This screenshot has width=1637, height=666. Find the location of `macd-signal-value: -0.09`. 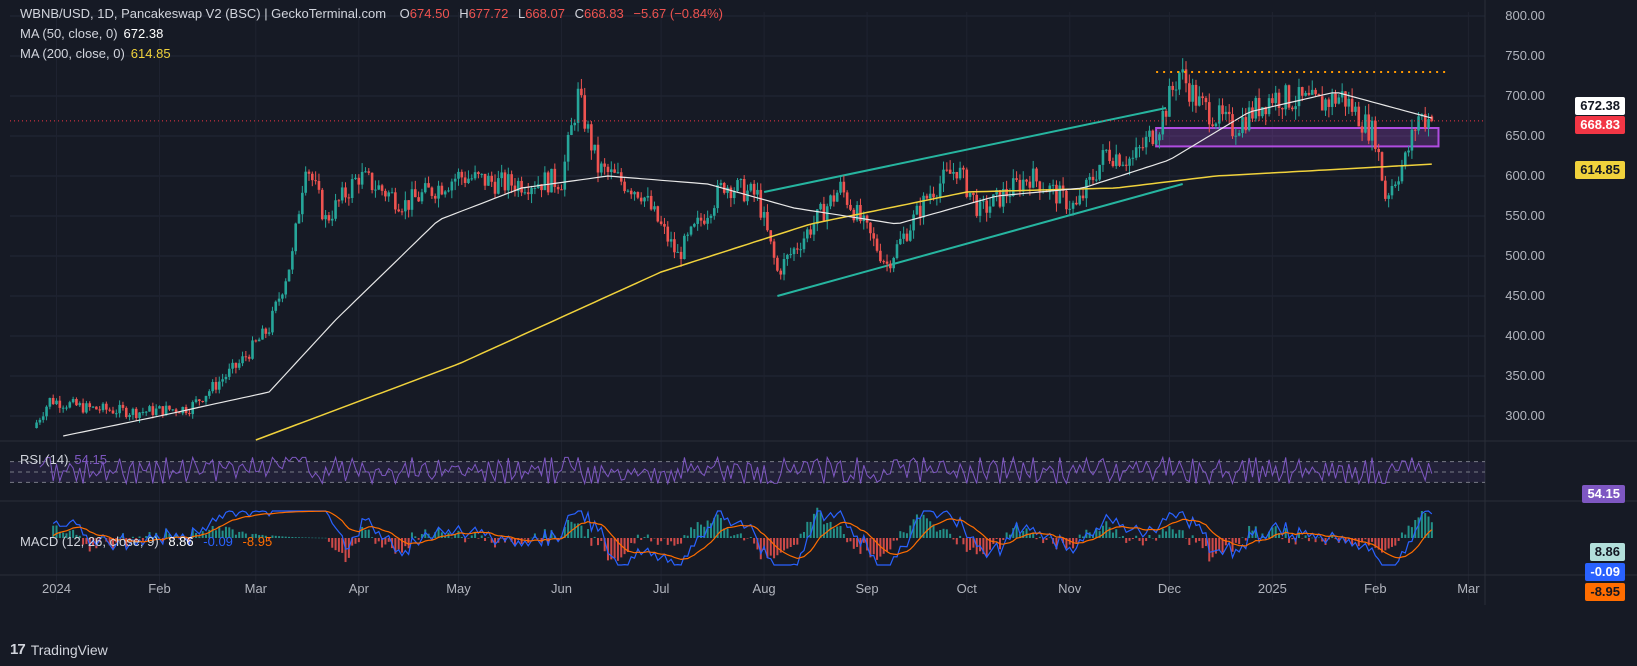

macd-signal-value: -0.09 is located at coordinates (218, 541).